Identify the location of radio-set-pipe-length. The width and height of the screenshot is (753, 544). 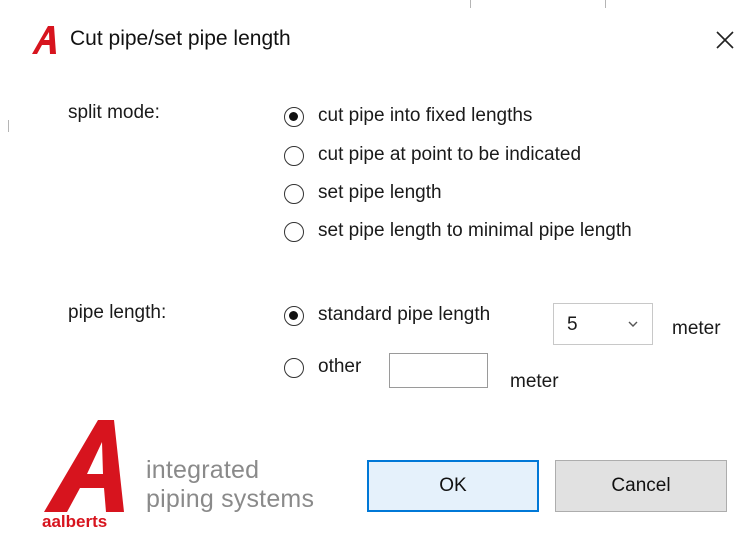
(294, 194).